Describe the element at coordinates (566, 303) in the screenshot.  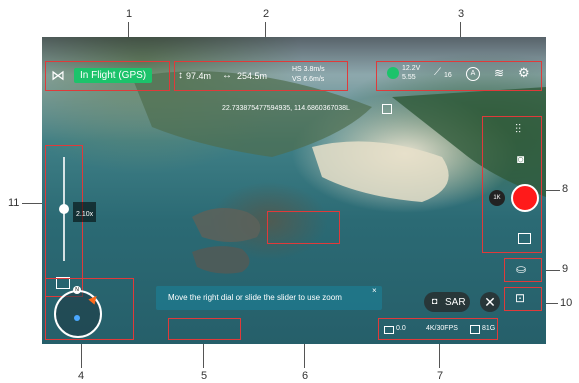
I see `callout-10: 10` at that location.